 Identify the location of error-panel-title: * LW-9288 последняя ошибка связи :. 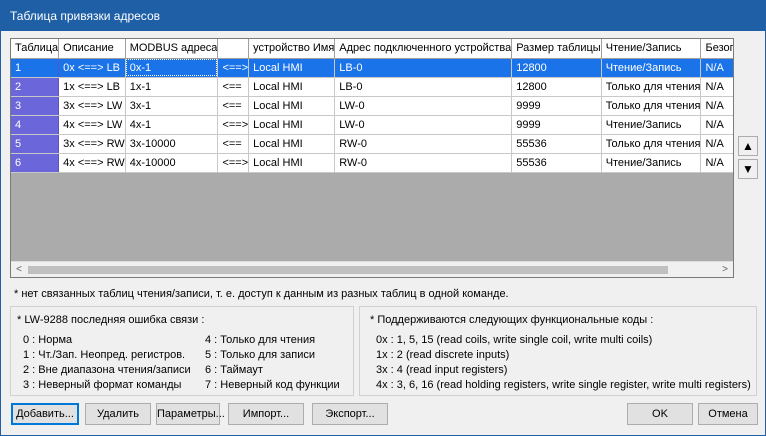
(111, 320).